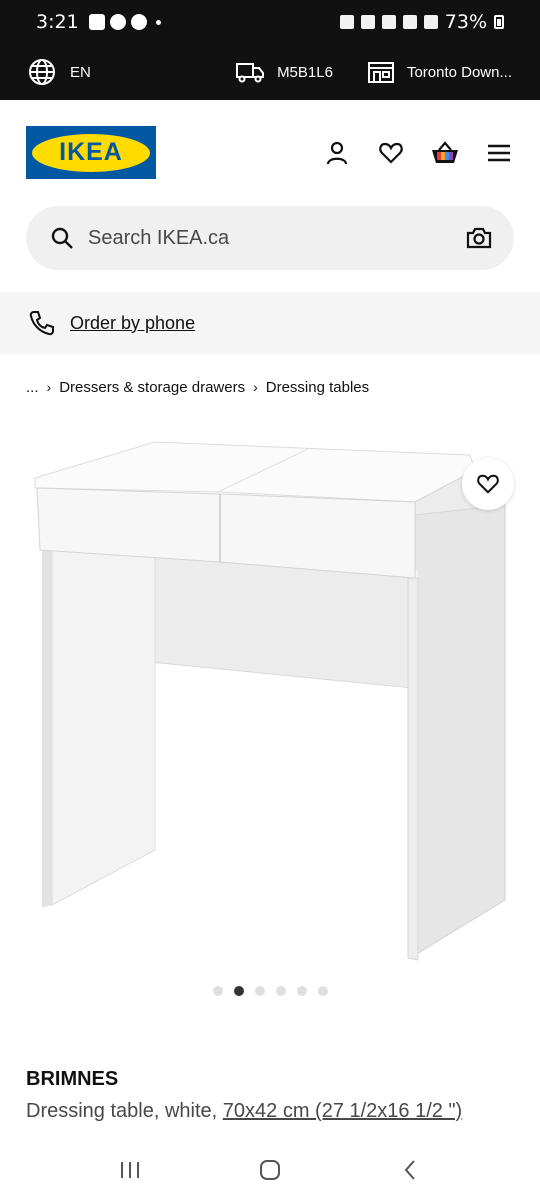  Describe the element at coordinates (277, 238) in the screenshot. I see `search-input` at that location.